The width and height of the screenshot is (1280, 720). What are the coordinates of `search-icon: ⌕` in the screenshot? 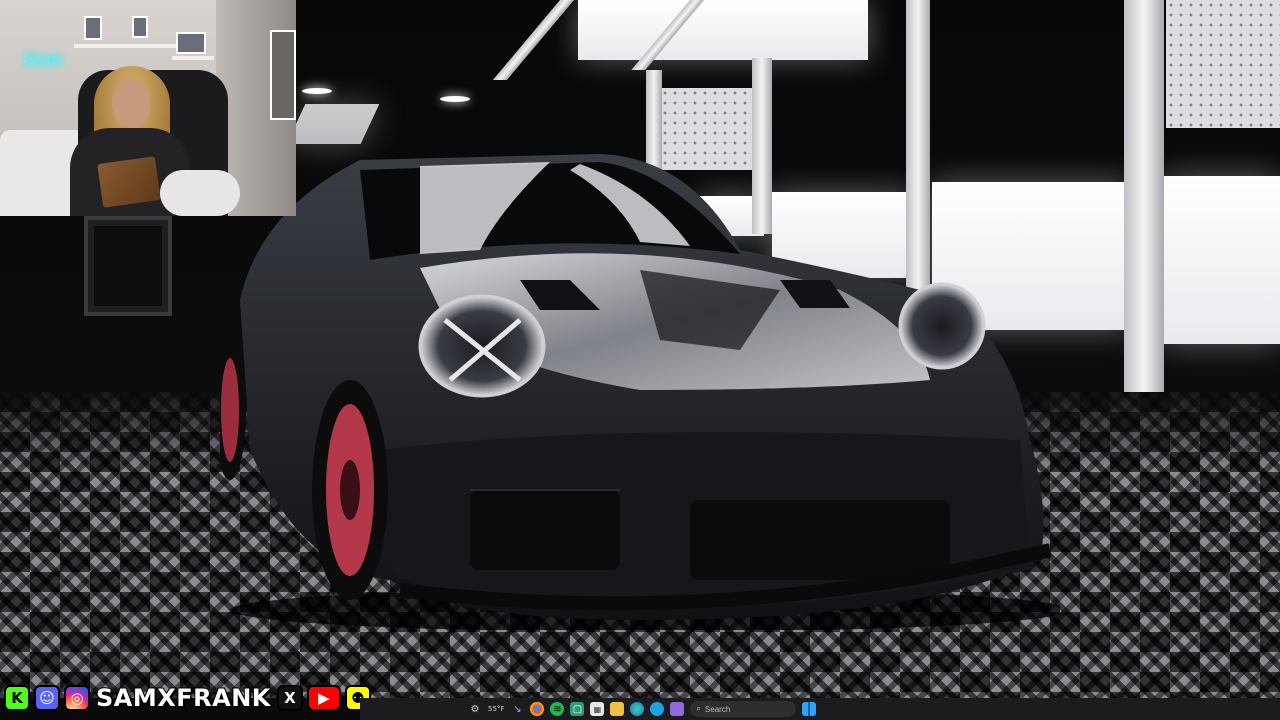 It's located at (698, 708).